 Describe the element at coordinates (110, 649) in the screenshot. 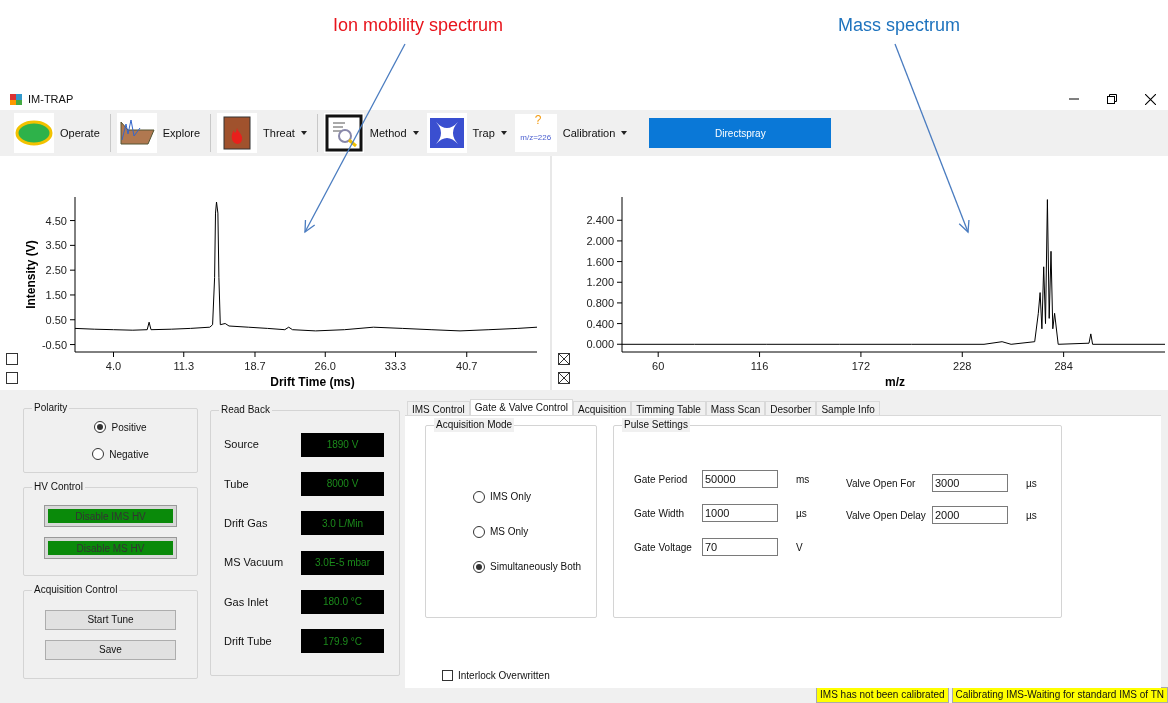

I see `action-button: Save` at that location.